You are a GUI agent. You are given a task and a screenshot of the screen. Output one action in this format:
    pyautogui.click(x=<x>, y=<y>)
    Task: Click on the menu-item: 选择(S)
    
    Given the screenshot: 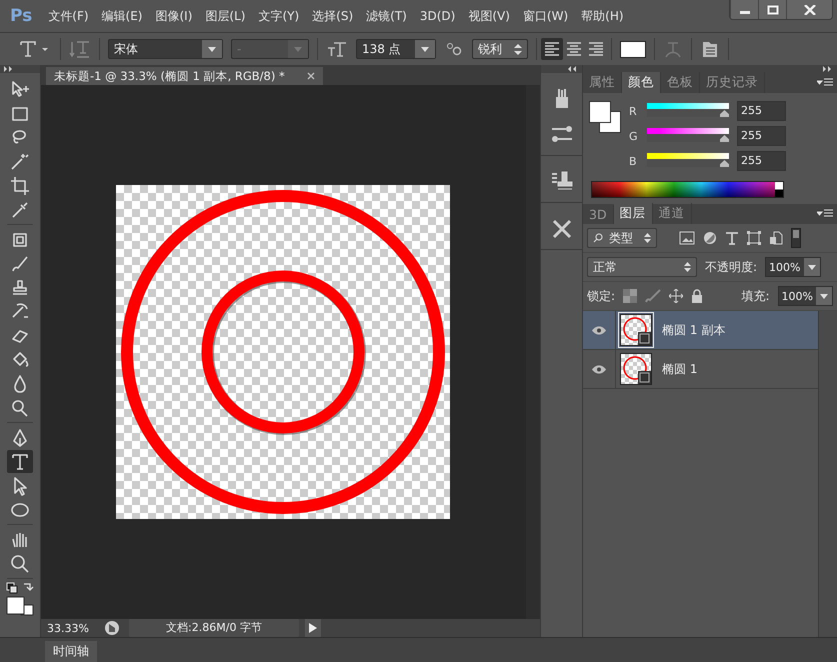 What is the action you would take?
    pyautogui.click(x=333, y=16)
    